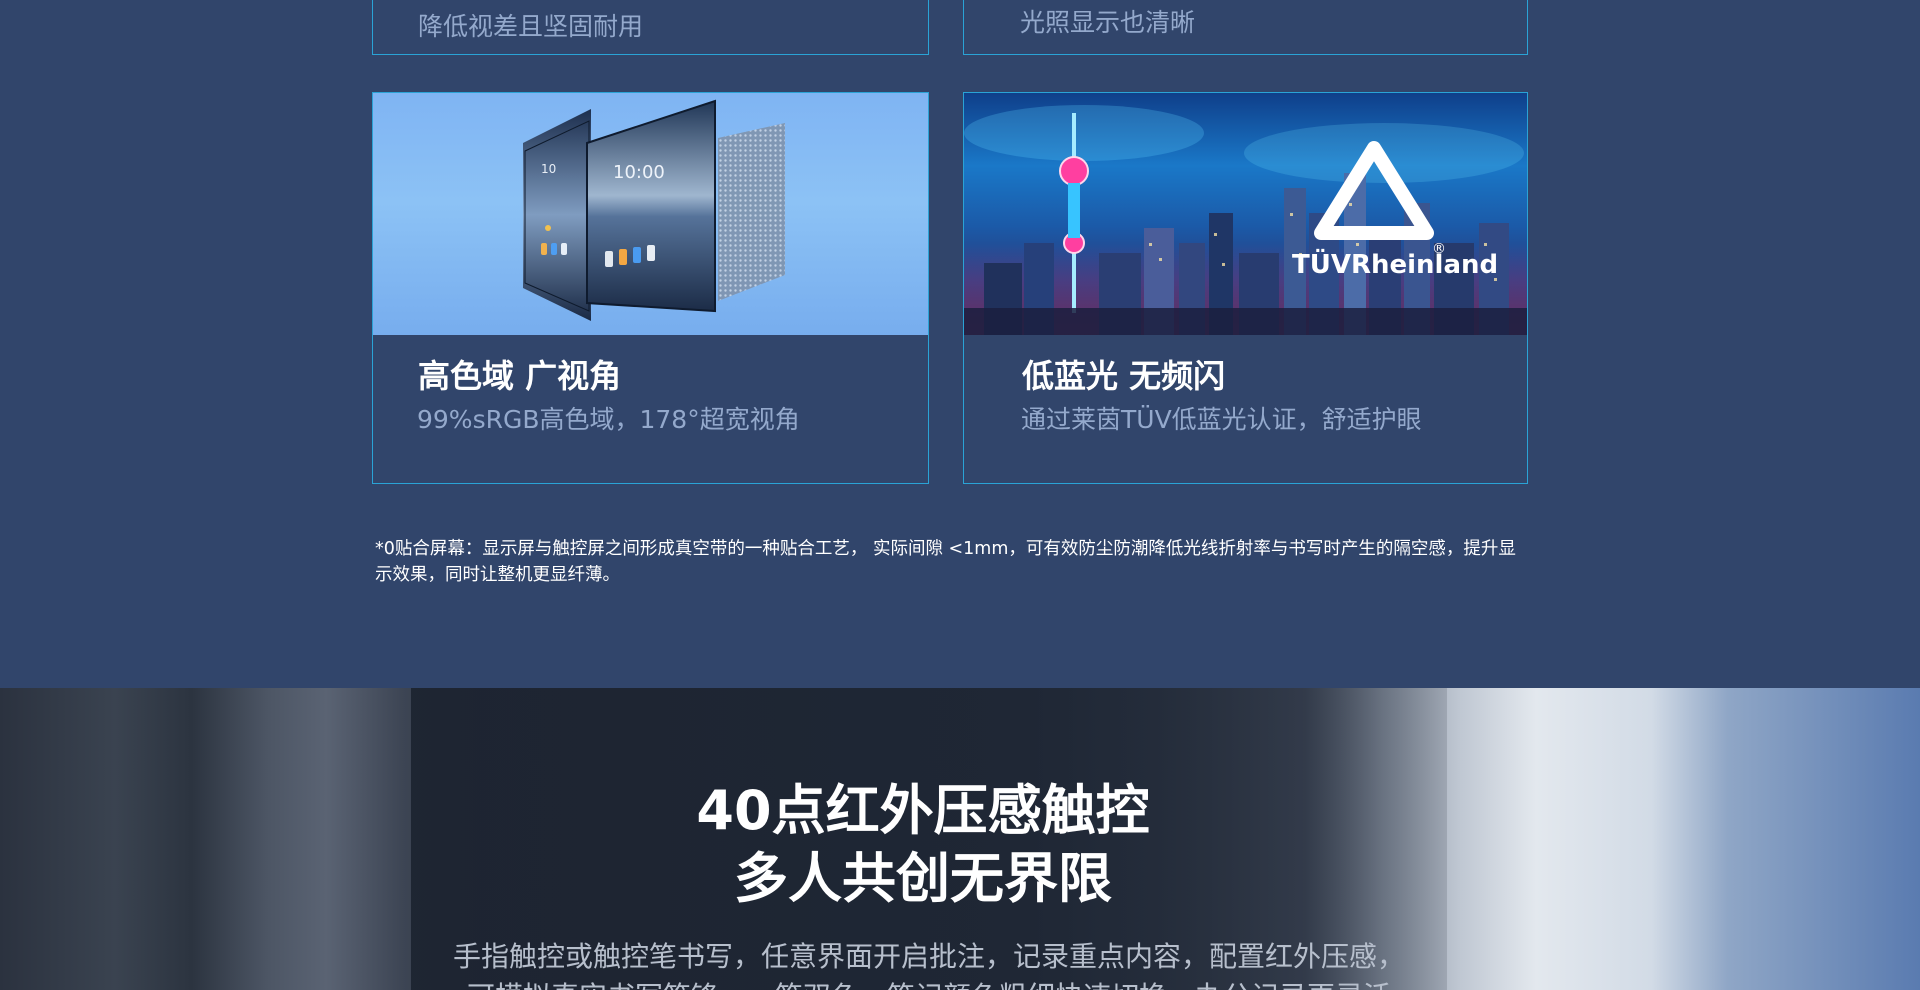 This screenshot has width=1920, height=990. Describe the element at coordinates (1395, 263) in the screenshot. I see `tuv-logo-text: TÜVRheinland` at that location.